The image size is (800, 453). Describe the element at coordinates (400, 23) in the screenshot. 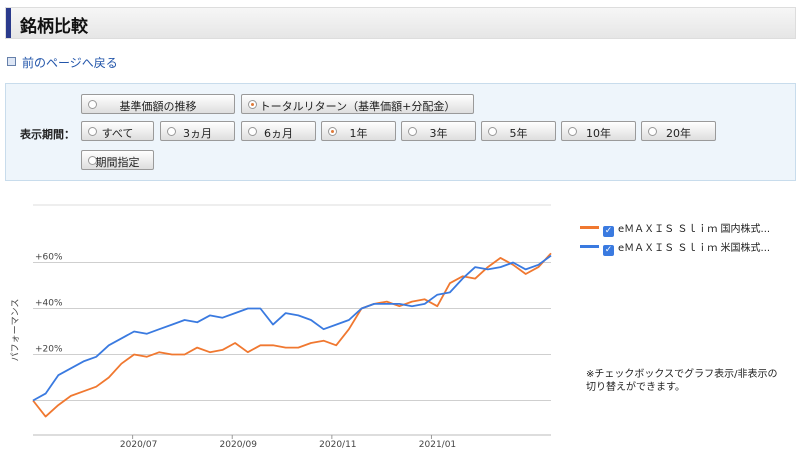

I see `page-title-bar: 銘柄比較` at that location.